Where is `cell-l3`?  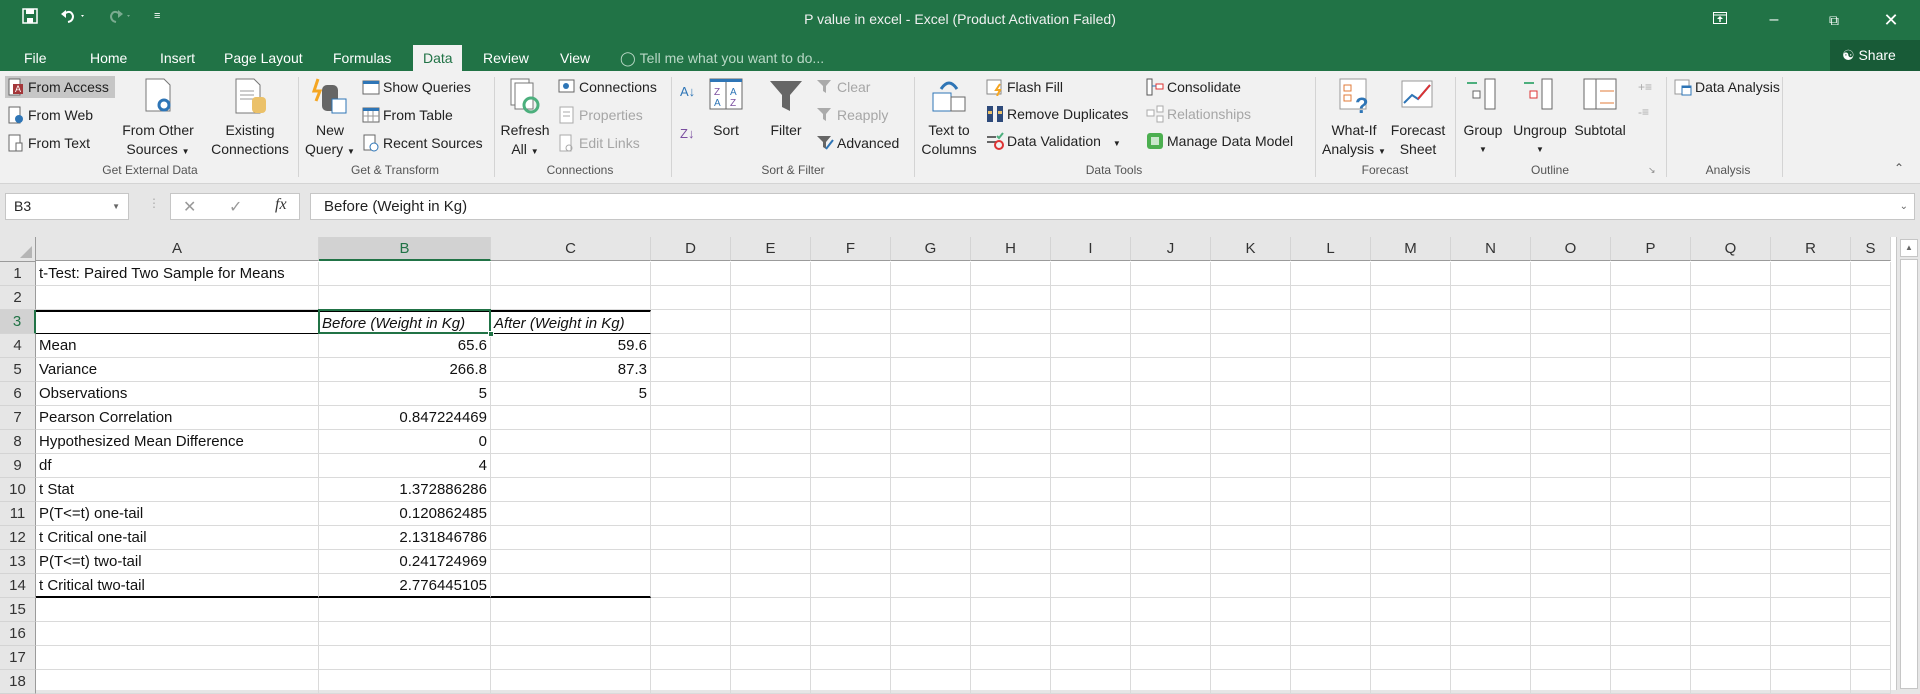
cell-l3 is located at coordinates (1331, 322).